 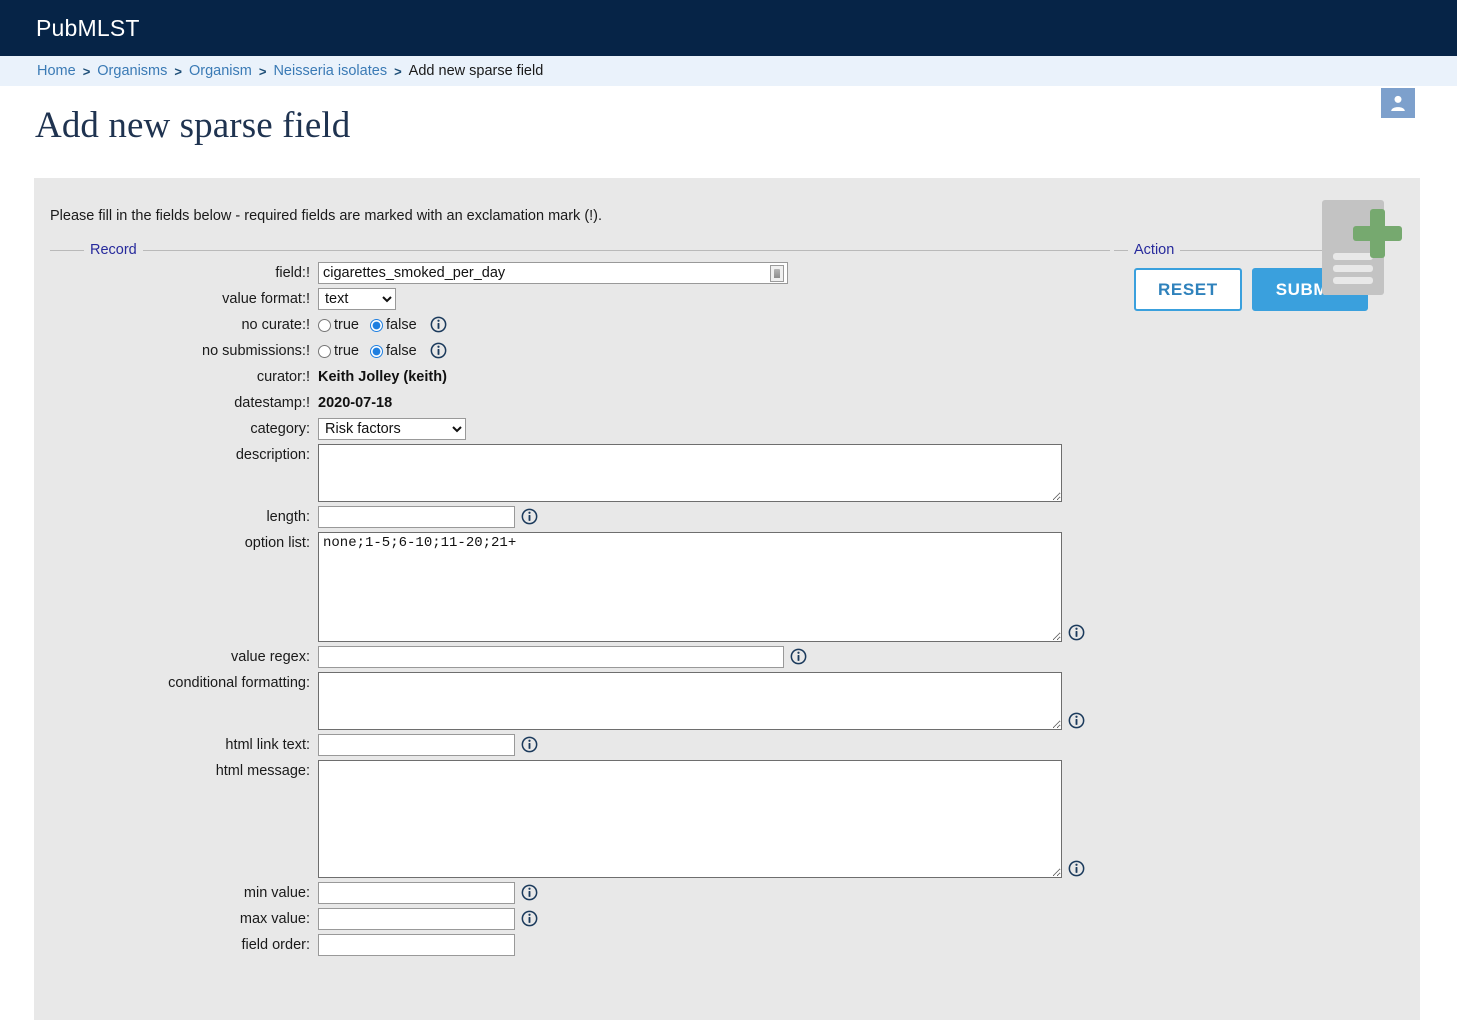 I want to click on form-row-curator: curator:! Keith Jolley (keith), so click(x=580, y=377).